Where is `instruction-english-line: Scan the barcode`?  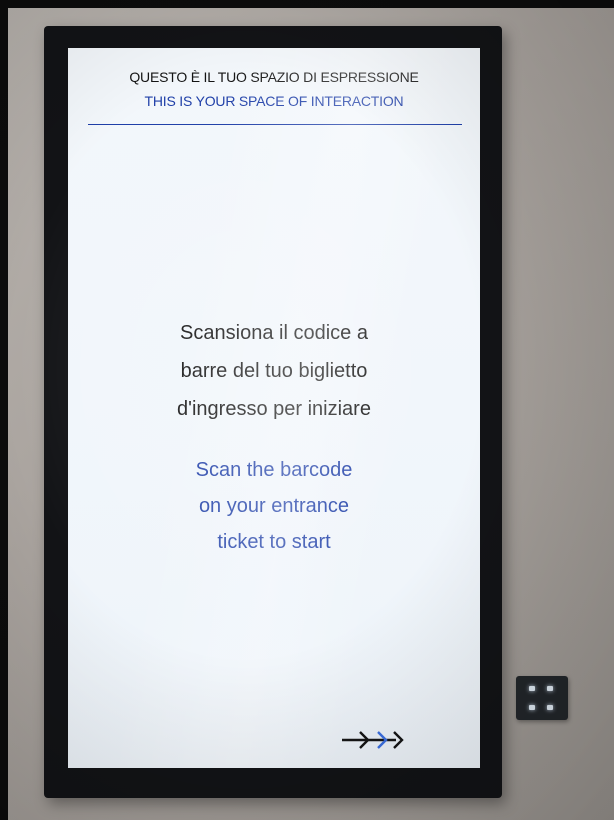
instruction-english-line: Scan the barcode is located at coordinates (274, 470).